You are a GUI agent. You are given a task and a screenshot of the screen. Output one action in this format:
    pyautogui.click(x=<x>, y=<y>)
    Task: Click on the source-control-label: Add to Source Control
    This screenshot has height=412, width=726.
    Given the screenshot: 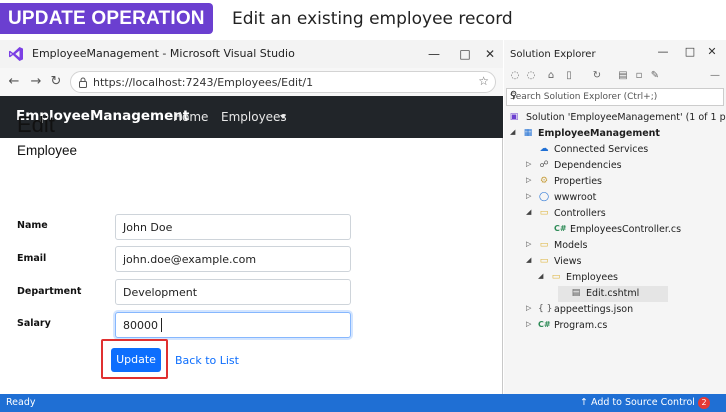 What is the action you would take?
    pyautogui.click(x=642, y=402)
    